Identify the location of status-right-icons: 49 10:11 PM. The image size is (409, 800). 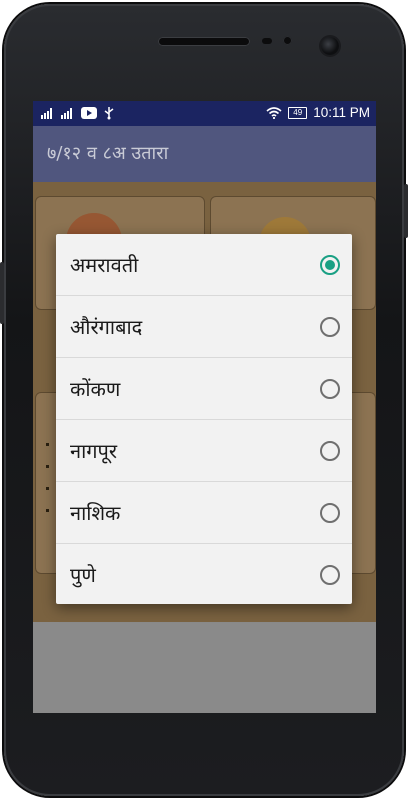
(318, 112).